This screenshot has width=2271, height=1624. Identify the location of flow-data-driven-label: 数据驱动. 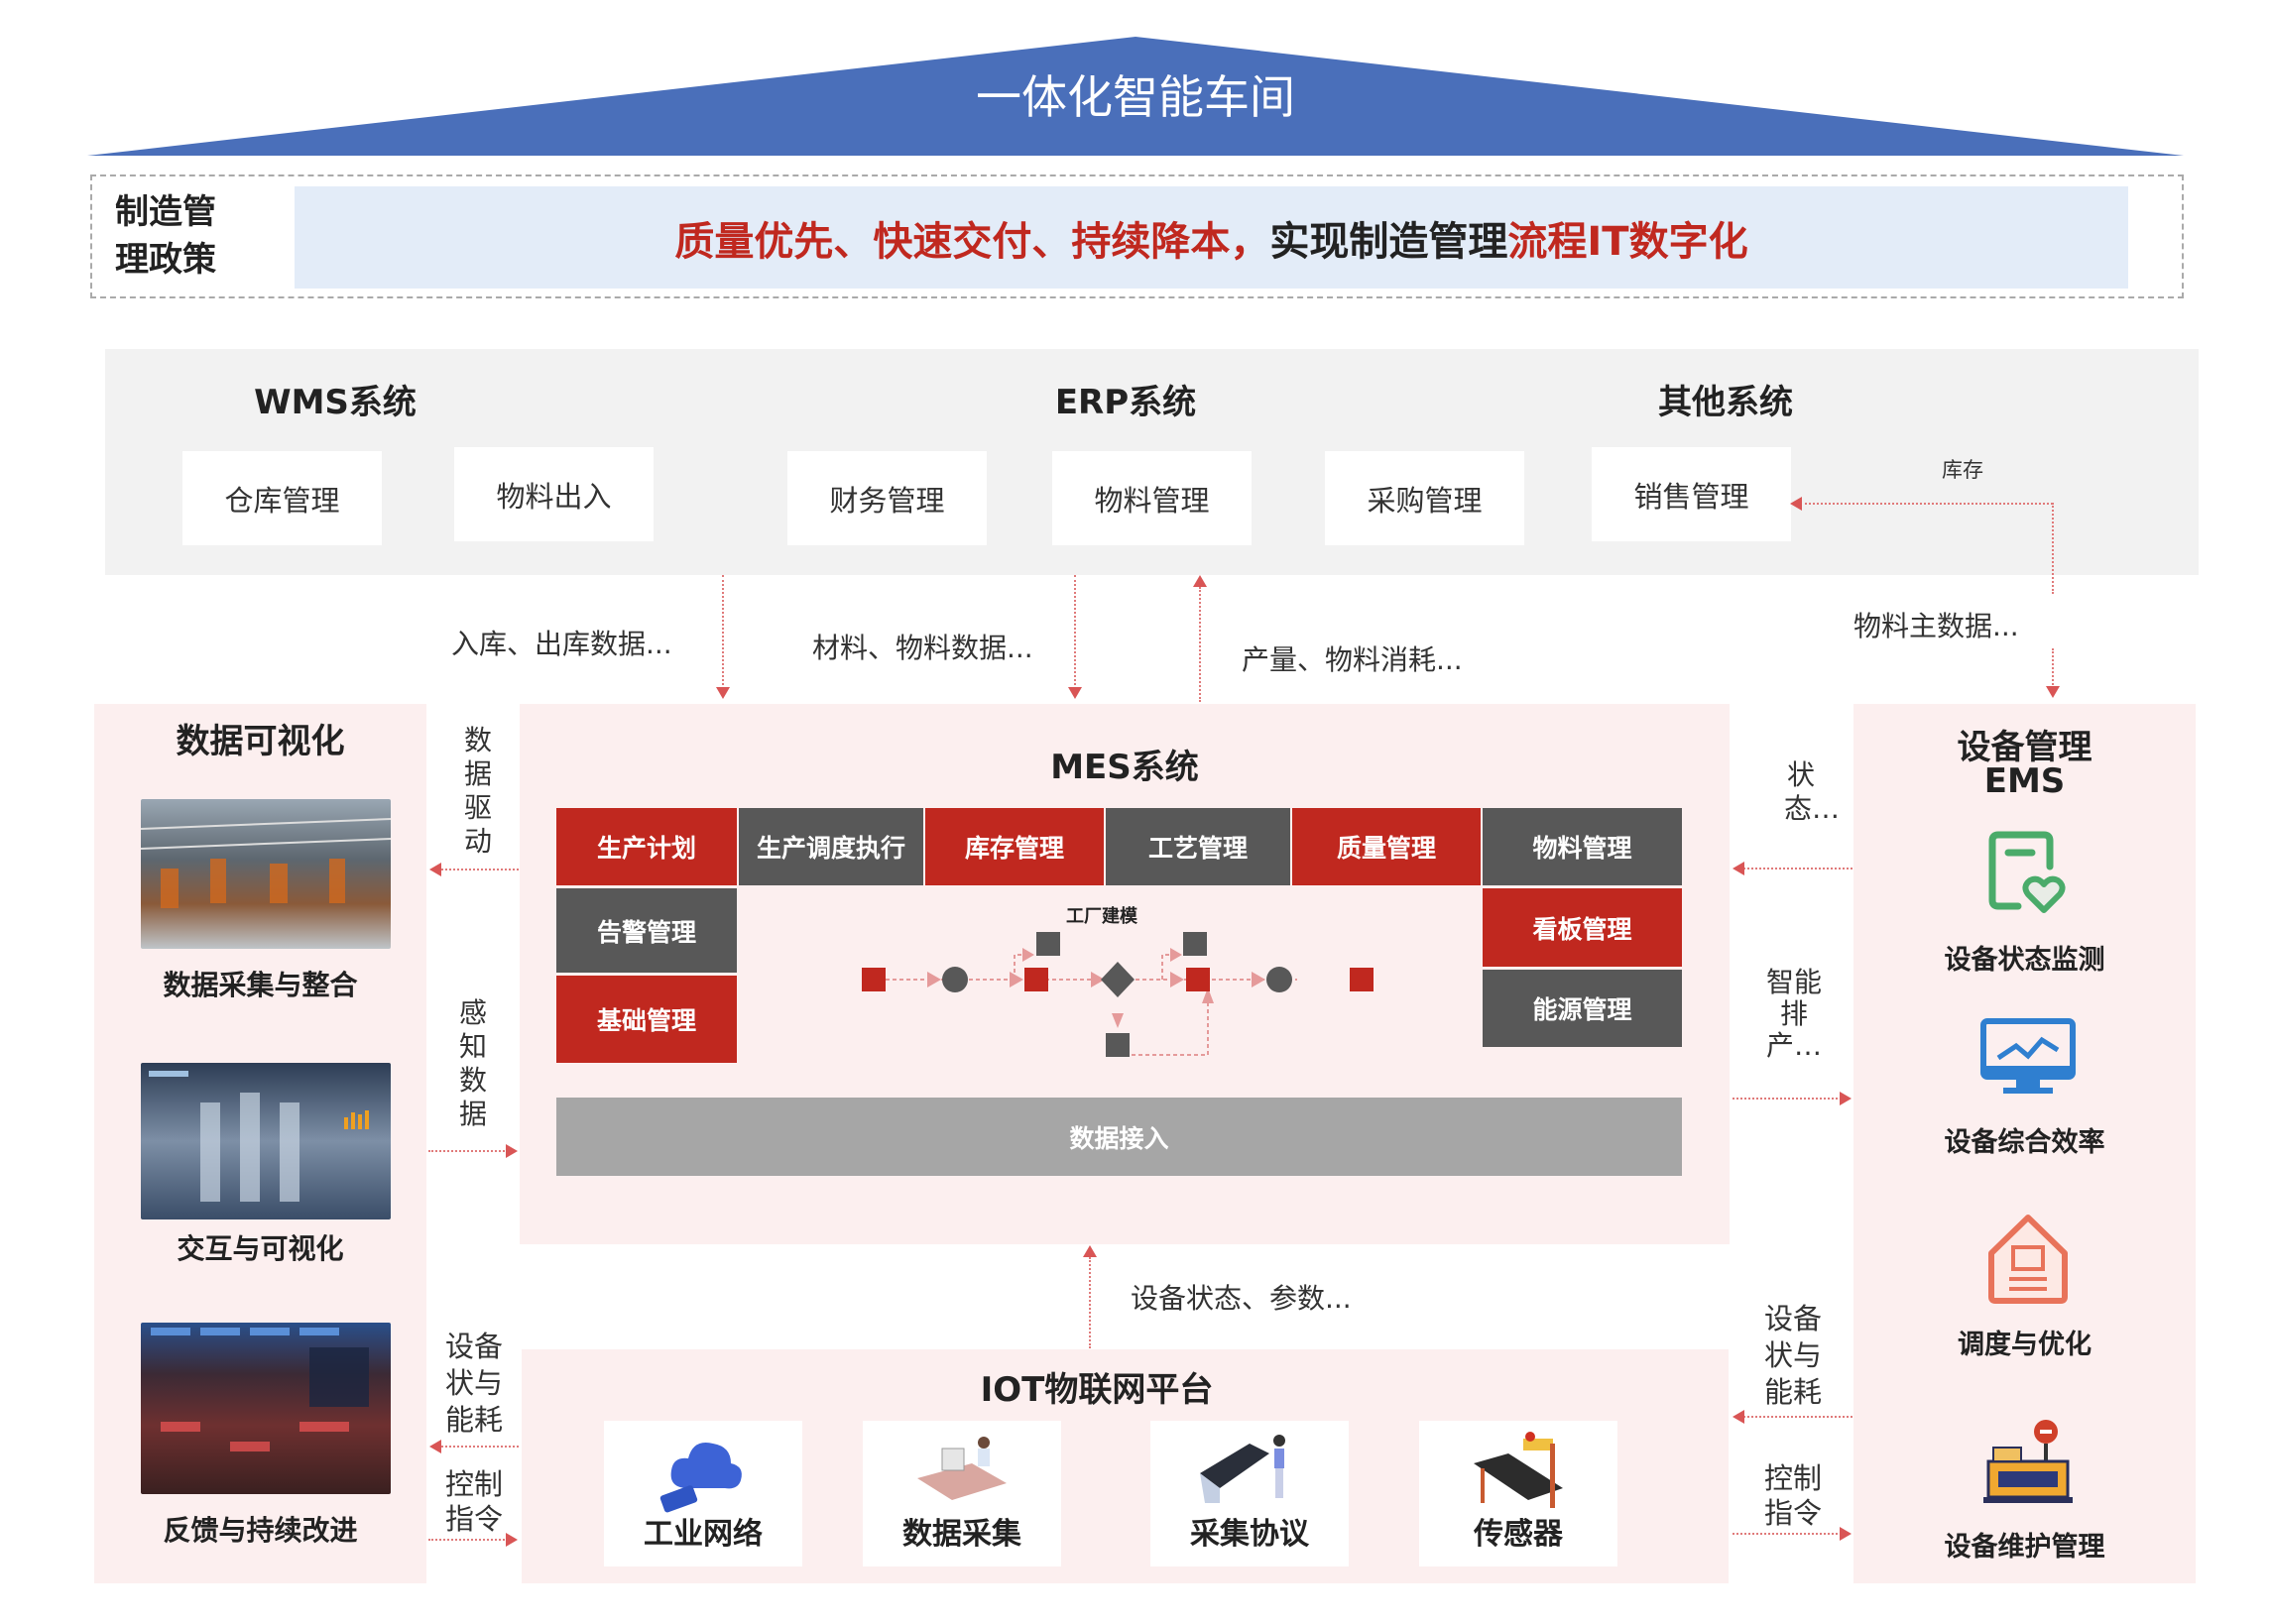
(478, 791).